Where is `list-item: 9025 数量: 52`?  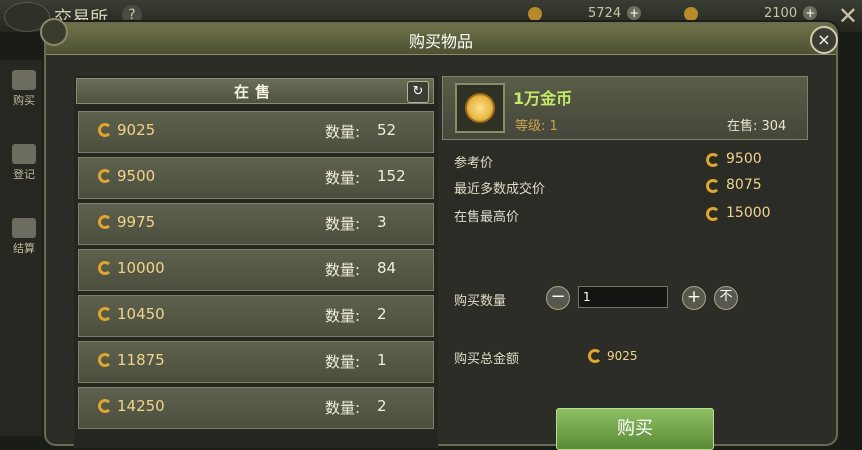 list-item: 9025 数量: 52 is located at coordinates (256, 132).